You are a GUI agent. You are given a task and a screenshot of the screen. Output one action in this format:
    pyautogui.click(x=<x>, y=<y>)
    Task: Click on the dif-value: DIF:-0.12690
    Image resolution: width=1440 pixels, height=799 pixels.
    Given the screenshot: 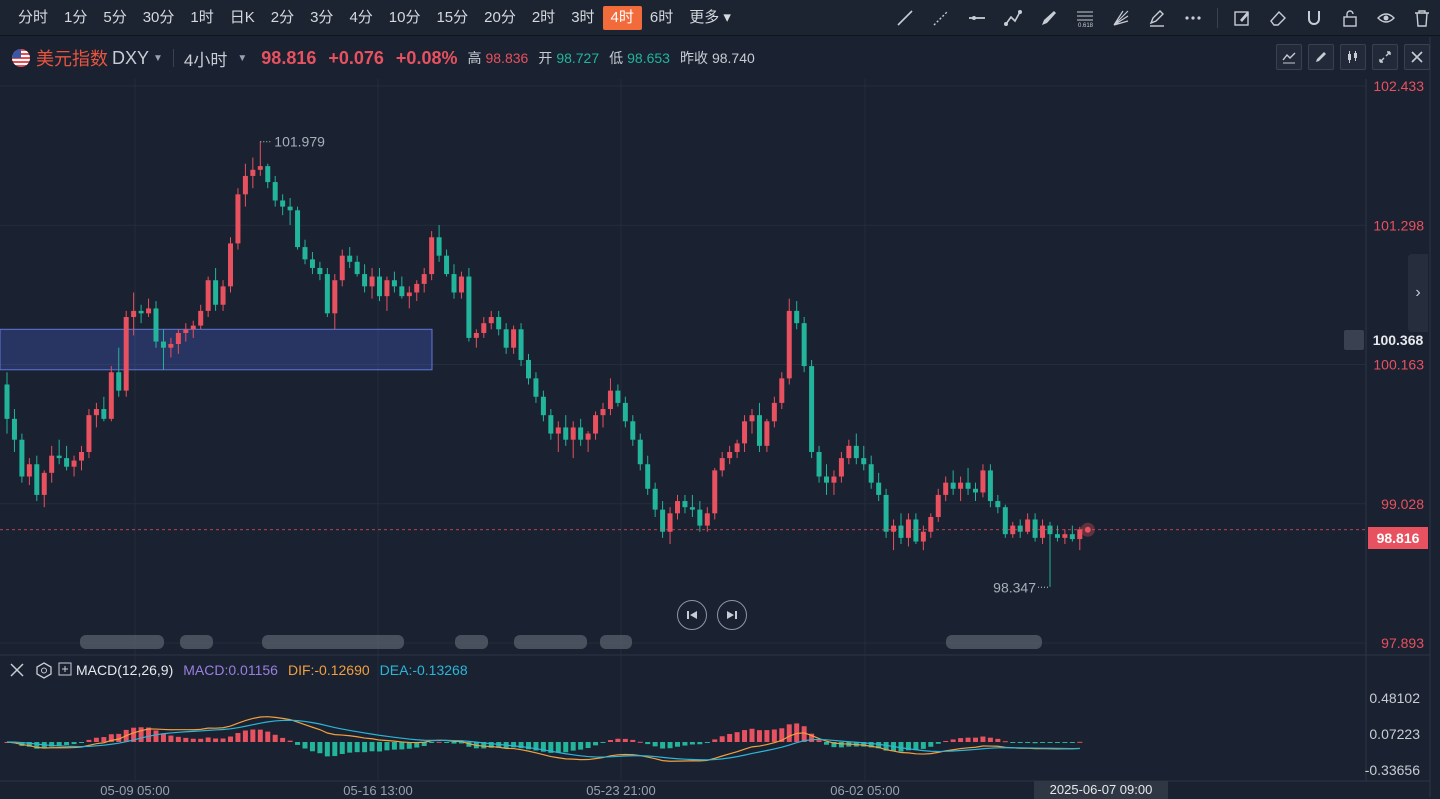 What is the action you would take?
    pyautogui.click(x=328, y=670)
    